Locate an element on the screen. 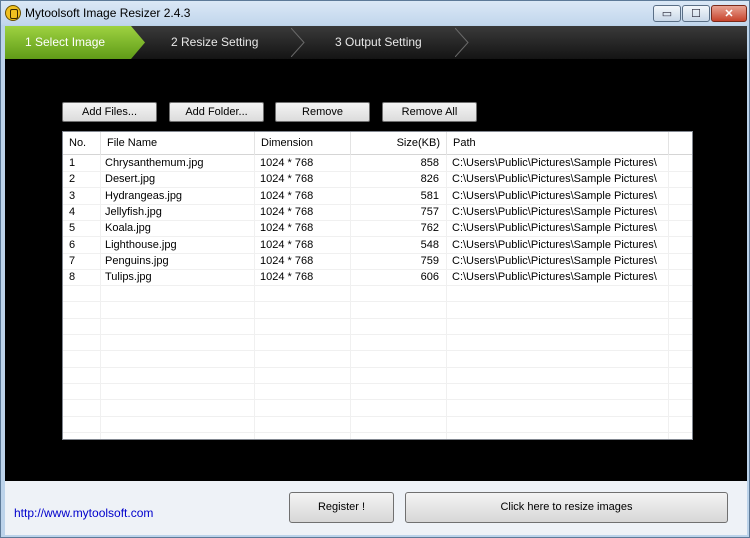 The height and width of the screenshot is (538, 750). cell-file-name: Desert.jpg is located at coordinates (130, 179).